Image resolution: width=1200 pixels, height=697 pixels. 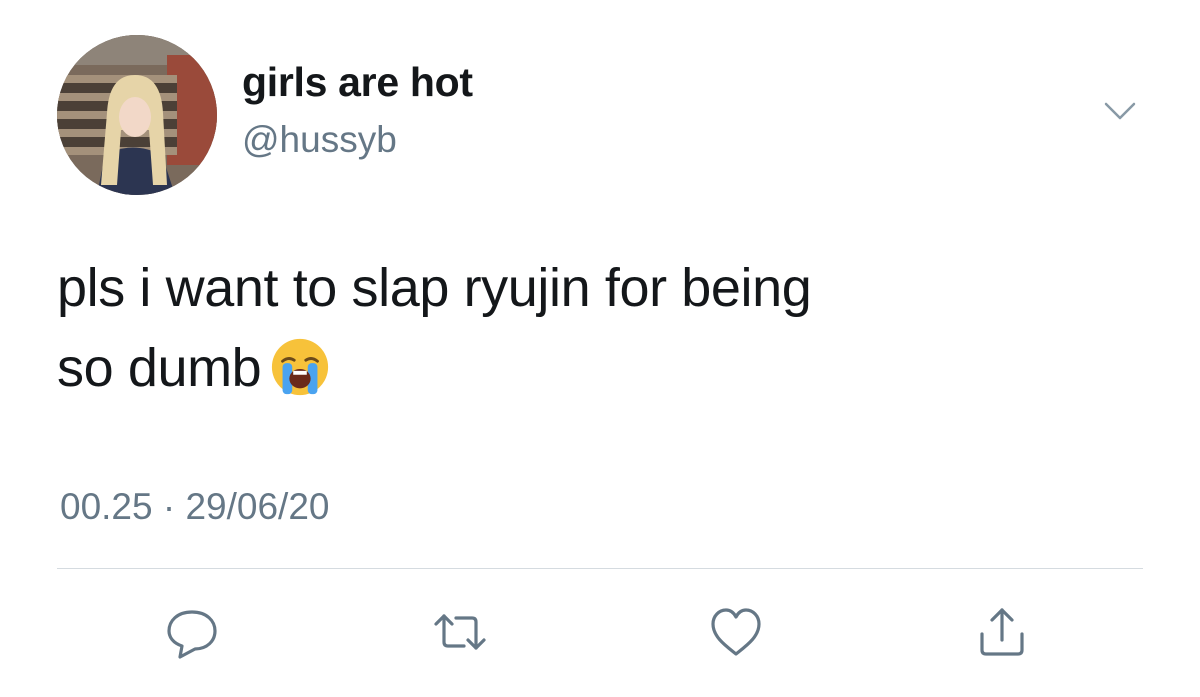 I want to click on divider, so click(x=600, y=568).